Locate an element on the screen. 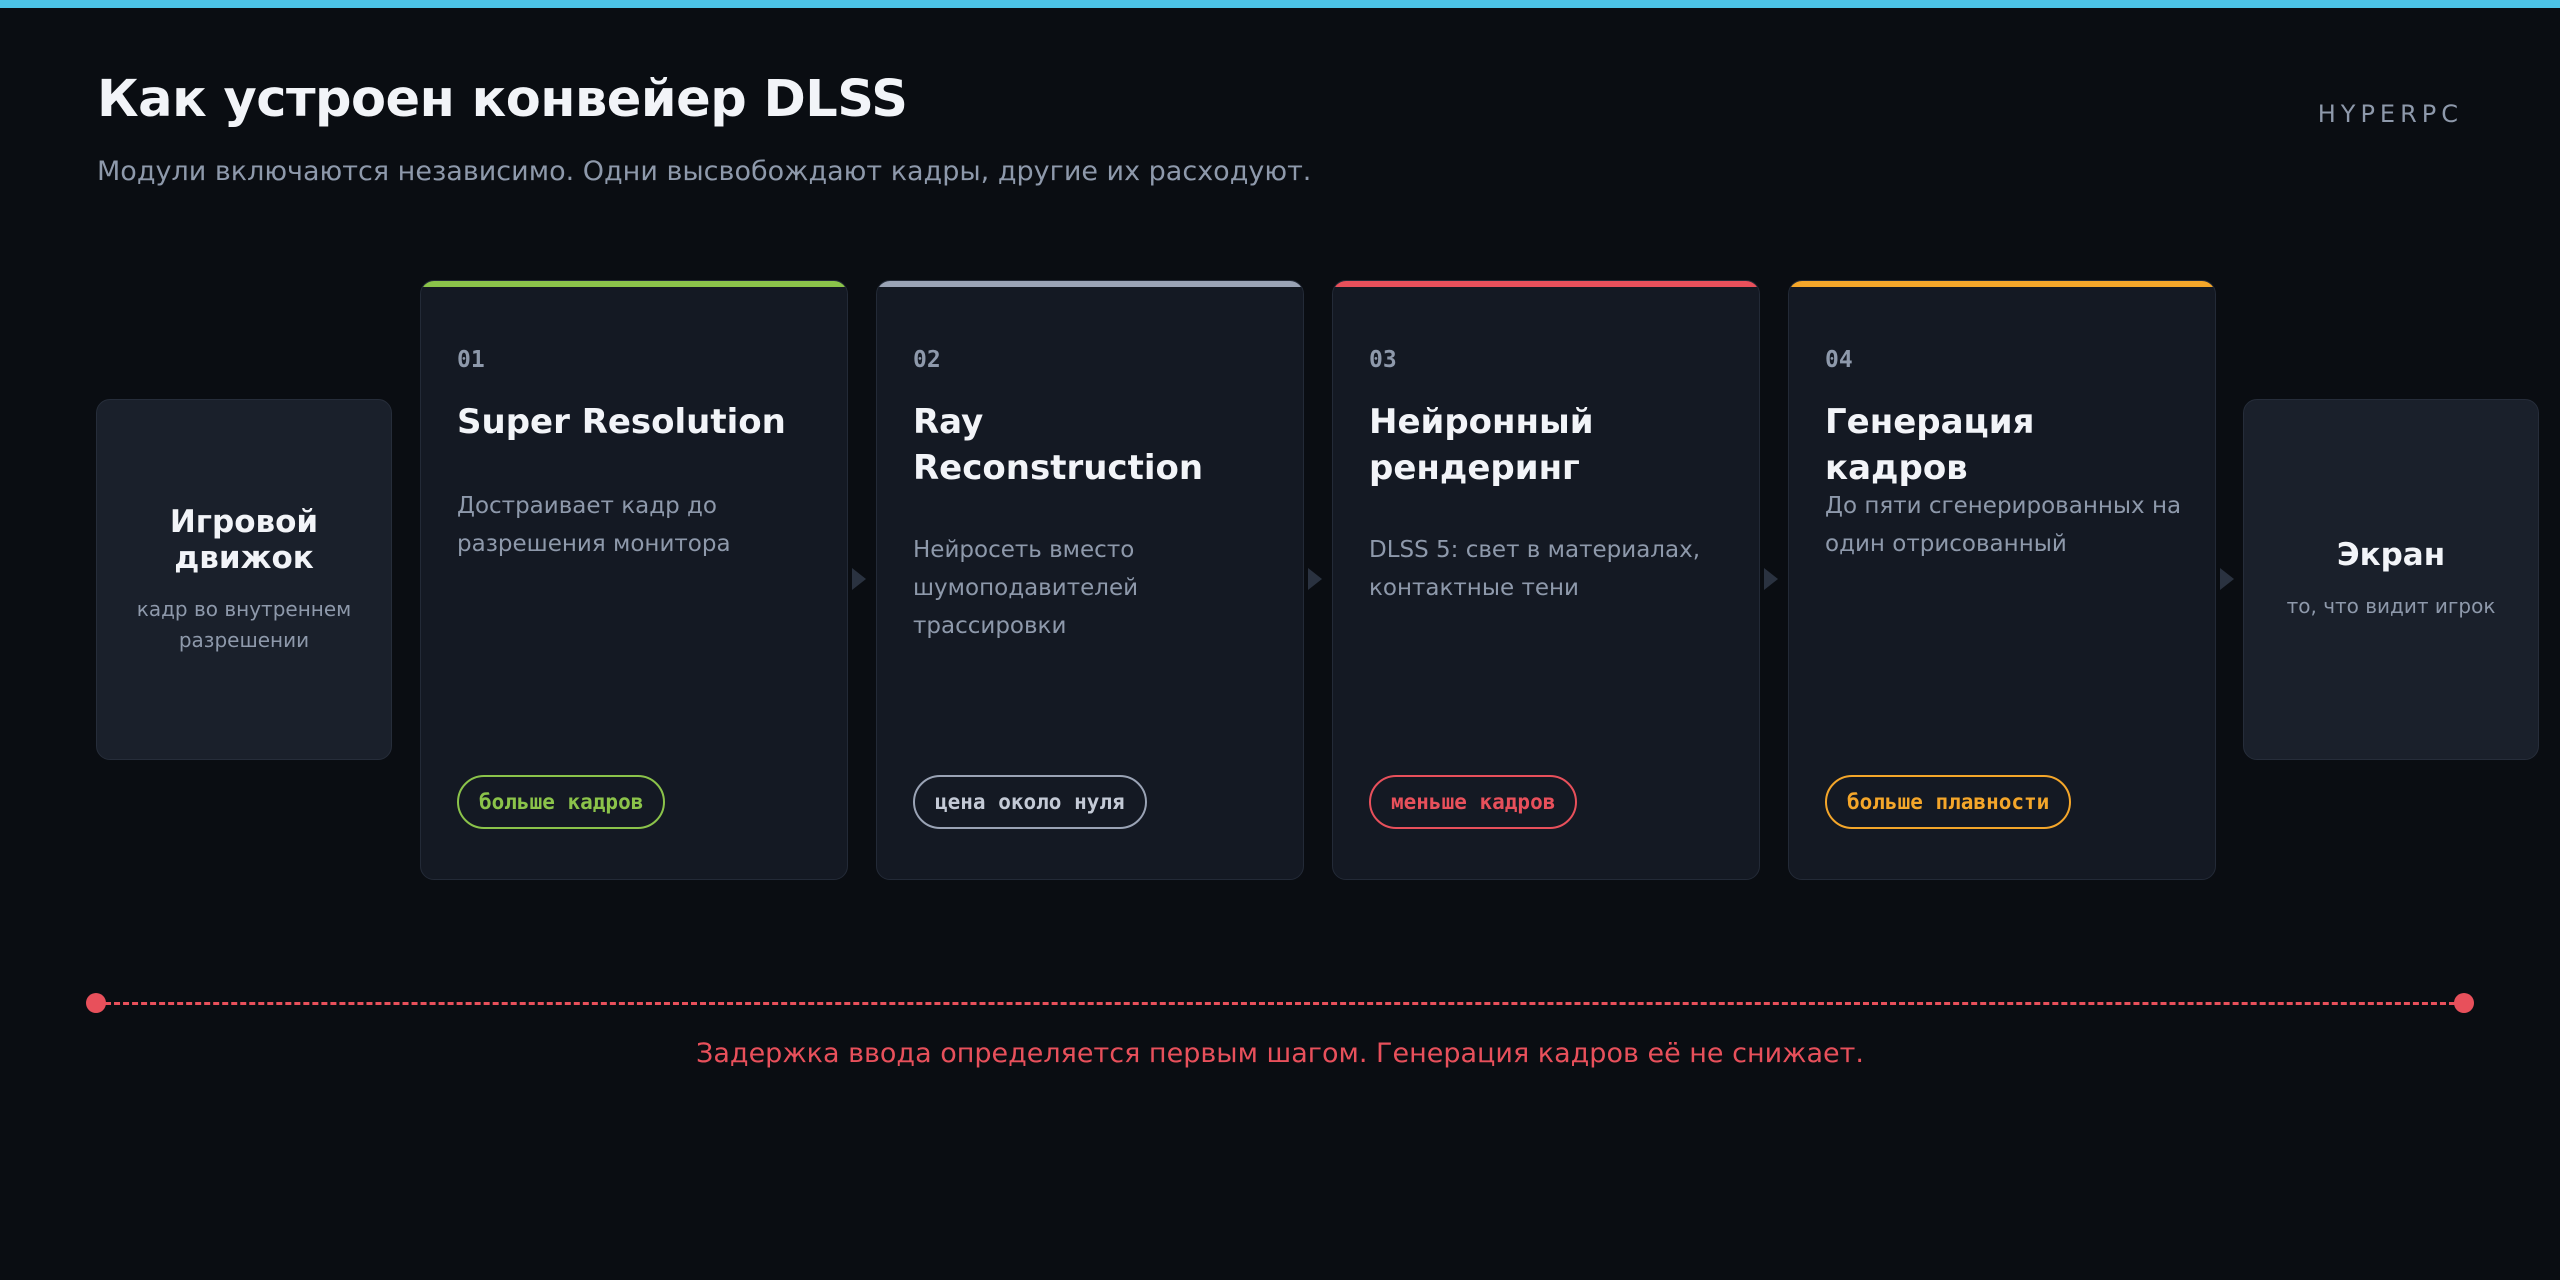  output-subtitle: то, что видит игрок is located at coordinates (2391, 606).